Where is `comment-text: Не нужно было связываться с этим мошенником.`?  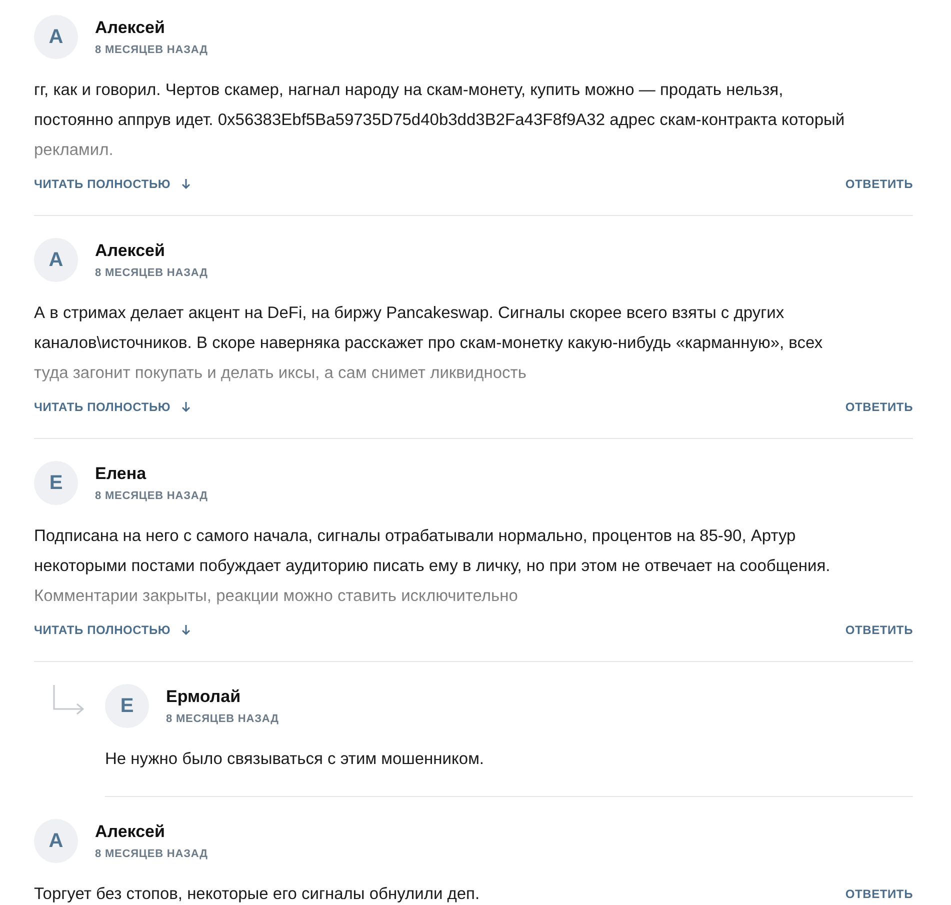 comment-text: Не нужно было связываться с этим мошенником. is located at coordinates (294, 759).